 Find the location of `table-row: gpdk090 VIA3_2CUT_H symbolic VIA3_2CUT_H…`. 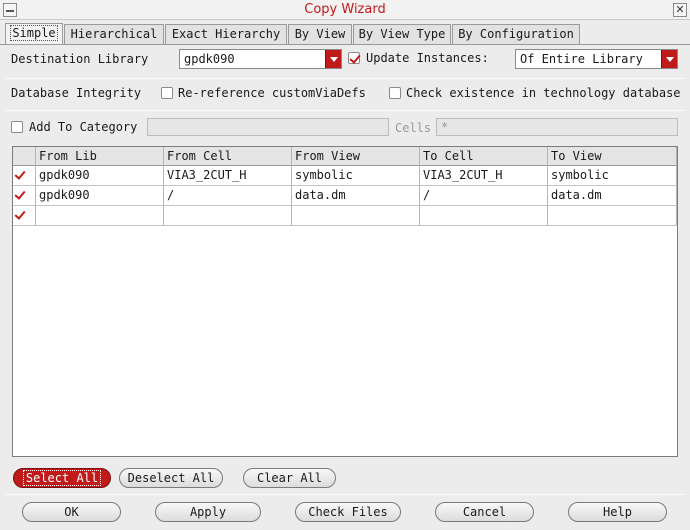

table-row: gpdk090 VIA3_2CUT_H symbolic VIA3_2CUT_H… is located at coordinates (345, 176).